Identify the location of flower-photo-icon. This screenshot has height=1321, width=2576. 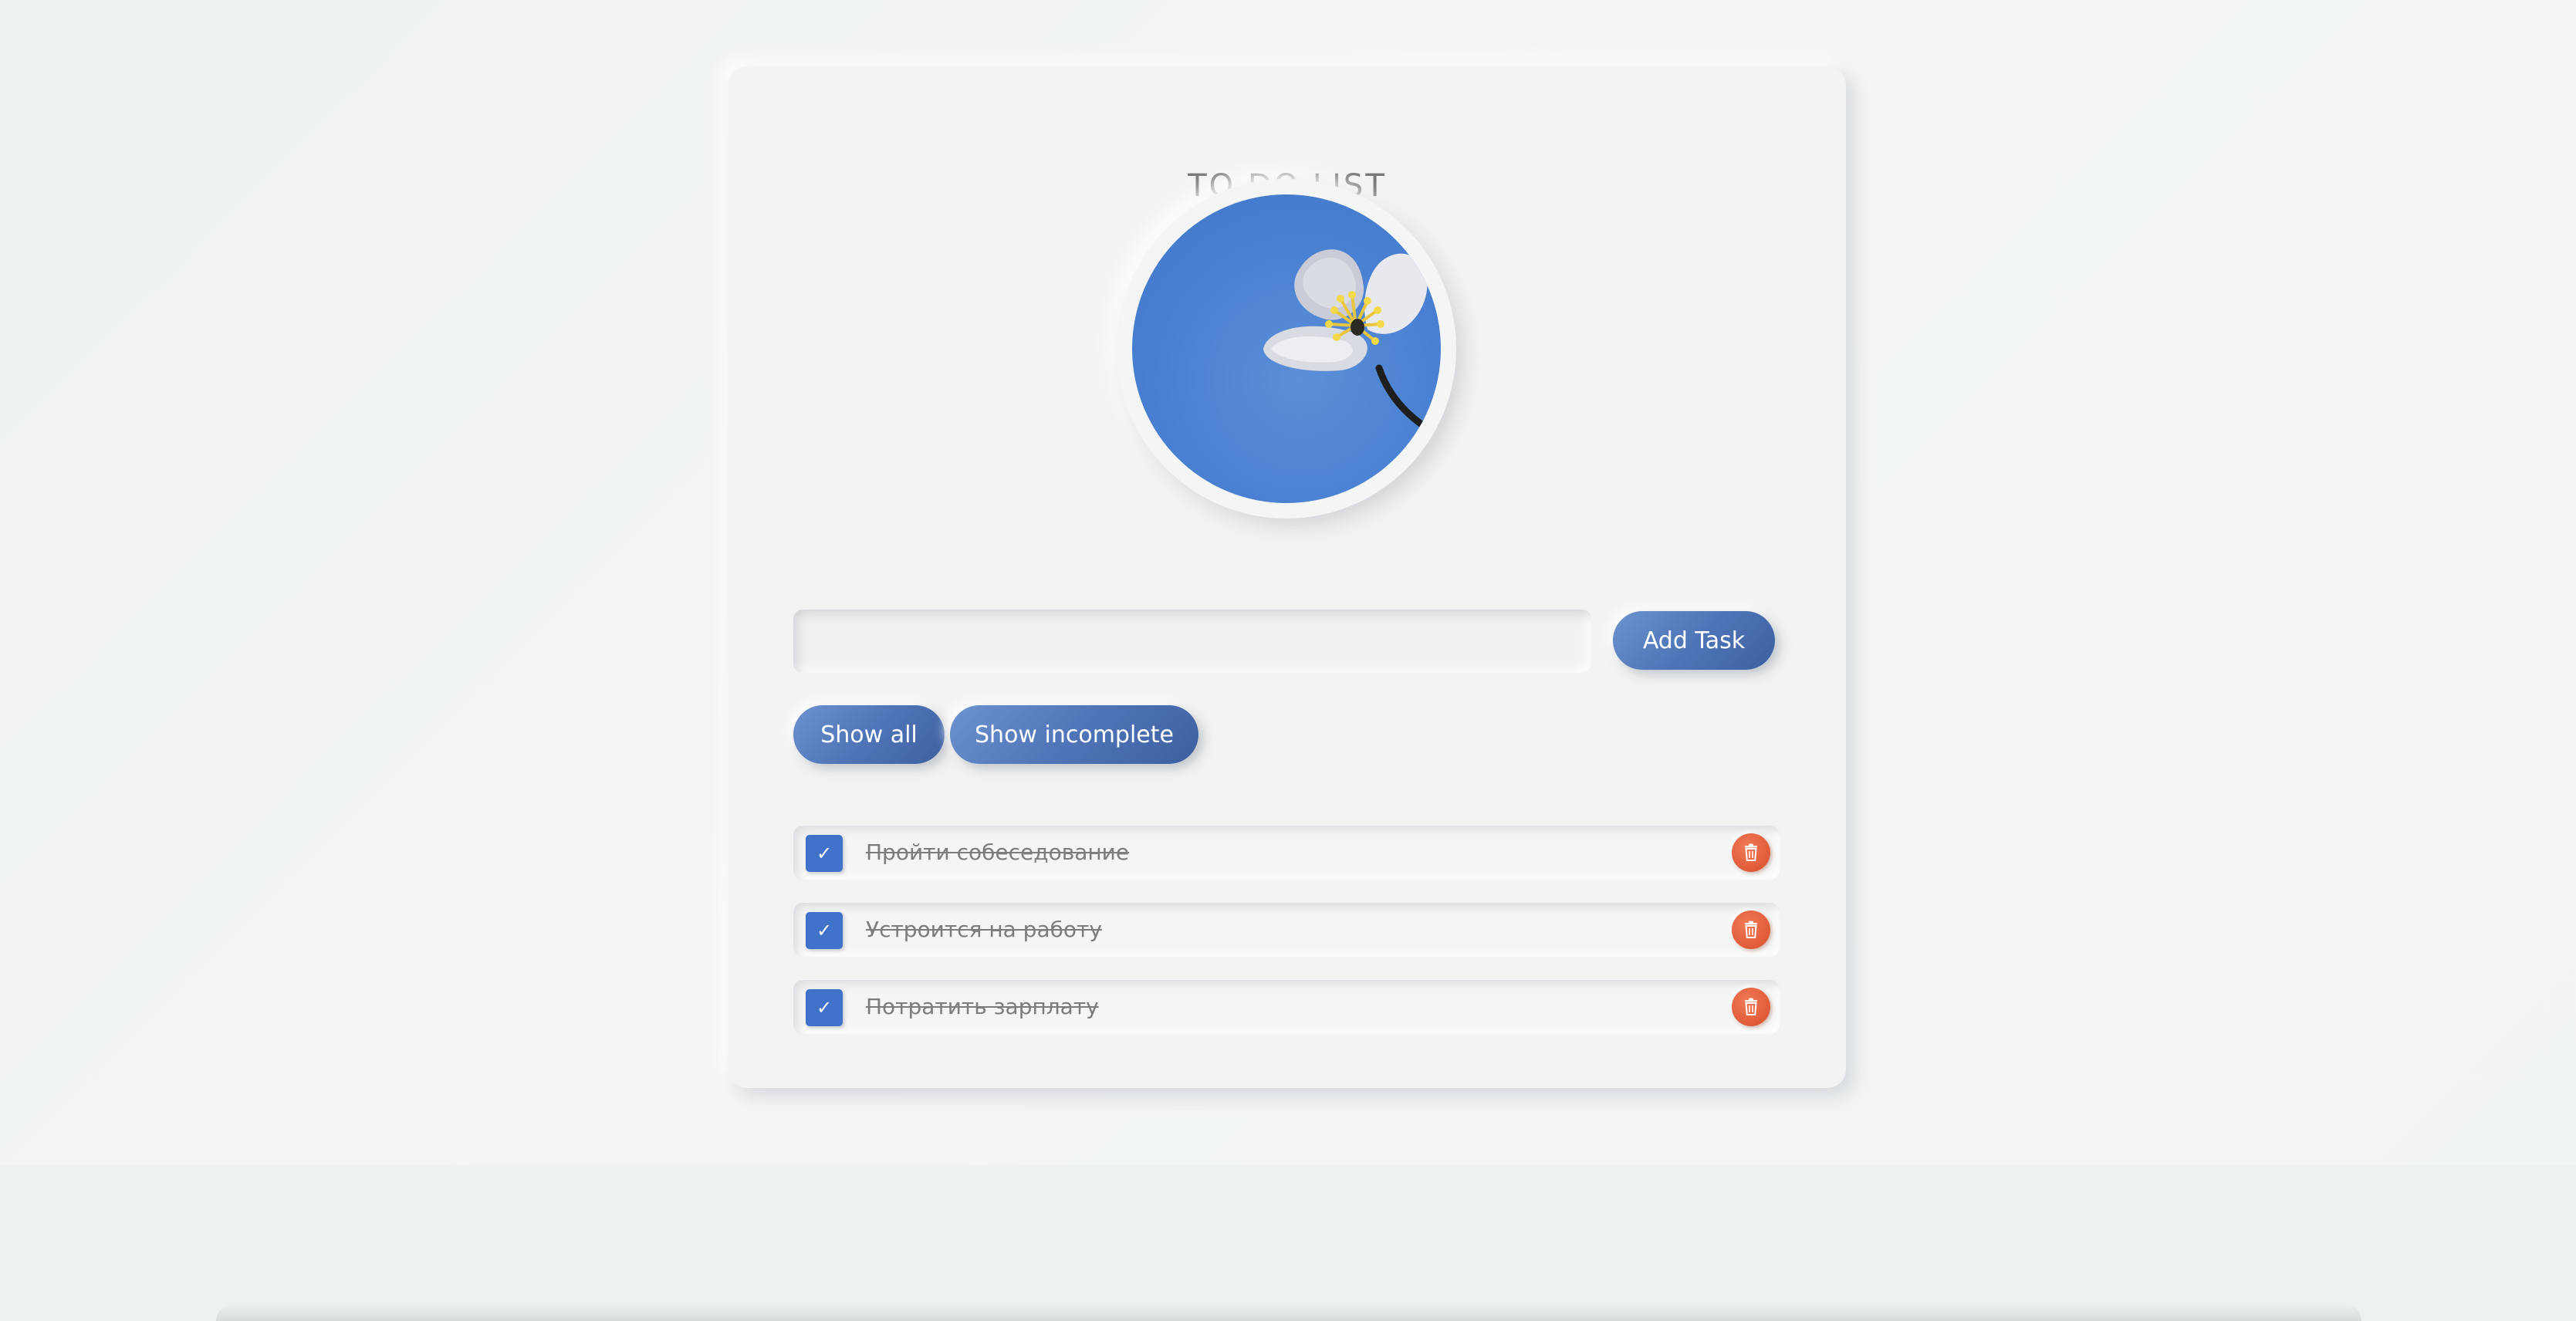
(1345, 340).